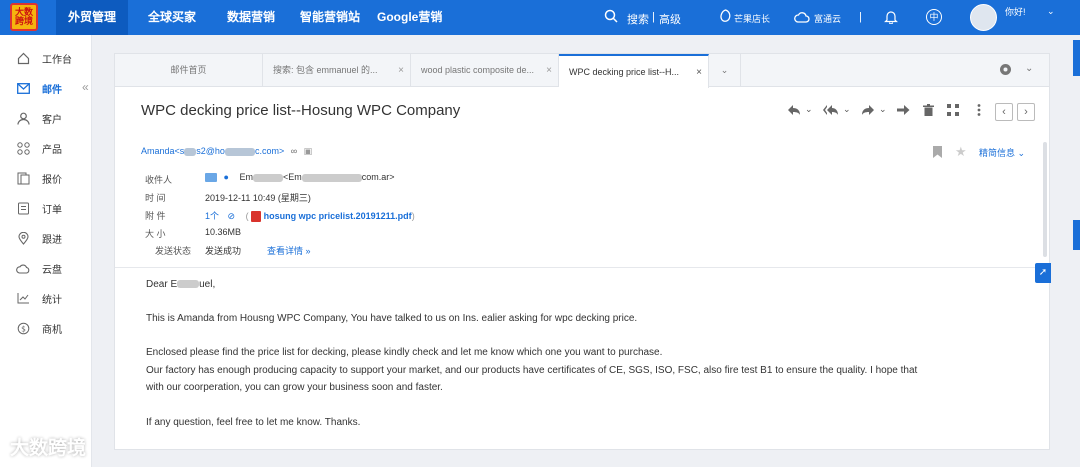  I want to click on recipient-value: ● Em <Em com.ar>, so click(300, 177).